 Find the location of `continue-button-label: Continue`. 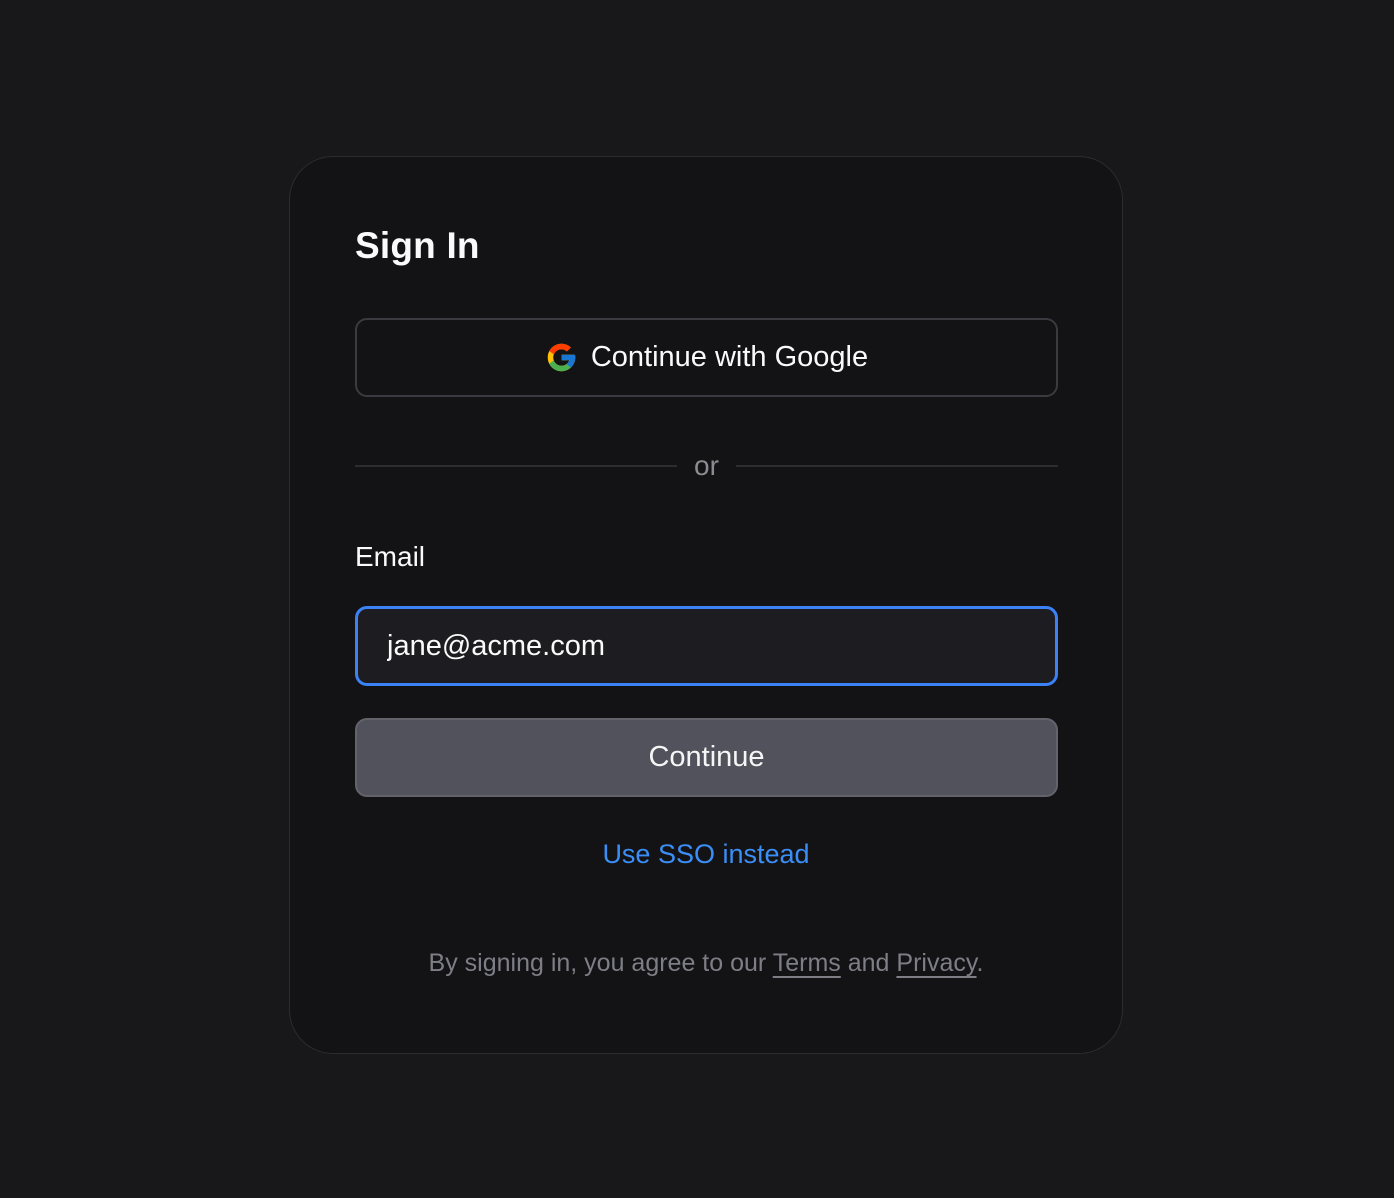

continue-button-label: Continue is located at coordinates (706, 757).